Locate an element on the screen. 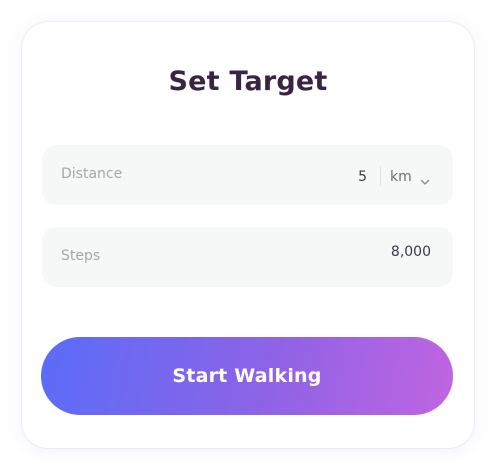 This screenshot has height=470, width=497. distance-label: Distance is located at coordinates (92, 174).